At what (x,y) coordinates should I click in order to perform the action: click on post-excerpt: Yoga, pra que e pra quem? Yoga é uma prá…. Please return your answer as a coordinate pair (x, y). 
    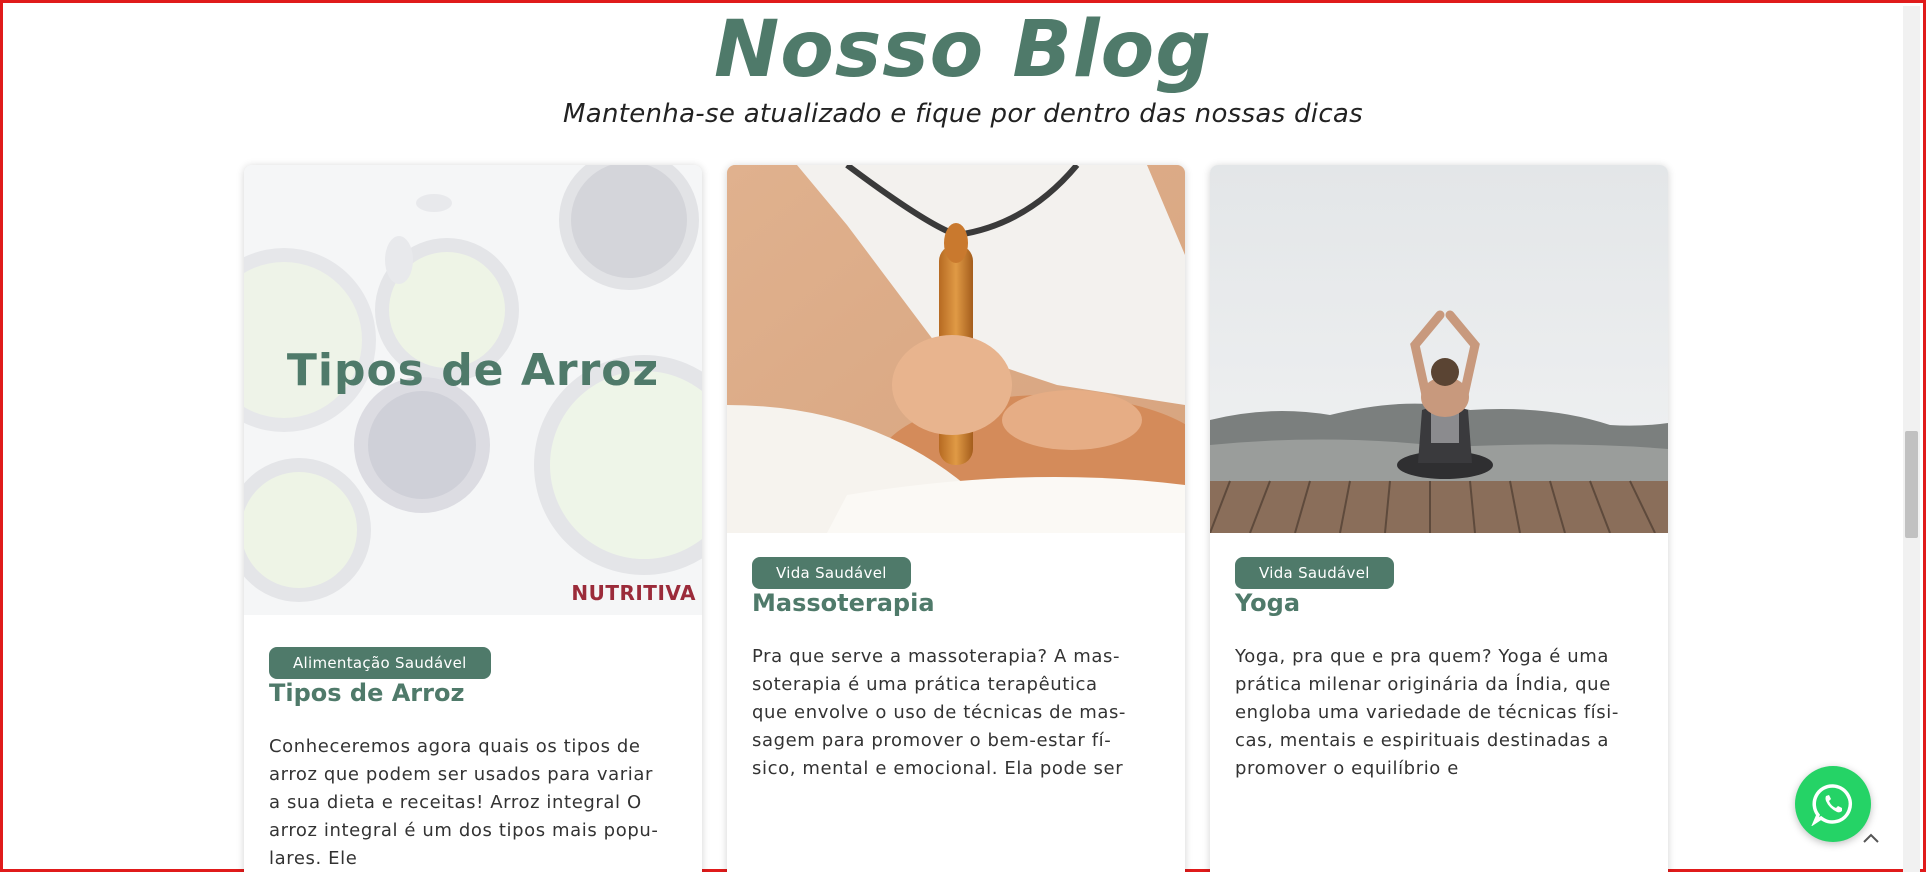
    Looking at the image, I should click on (1441, 713).